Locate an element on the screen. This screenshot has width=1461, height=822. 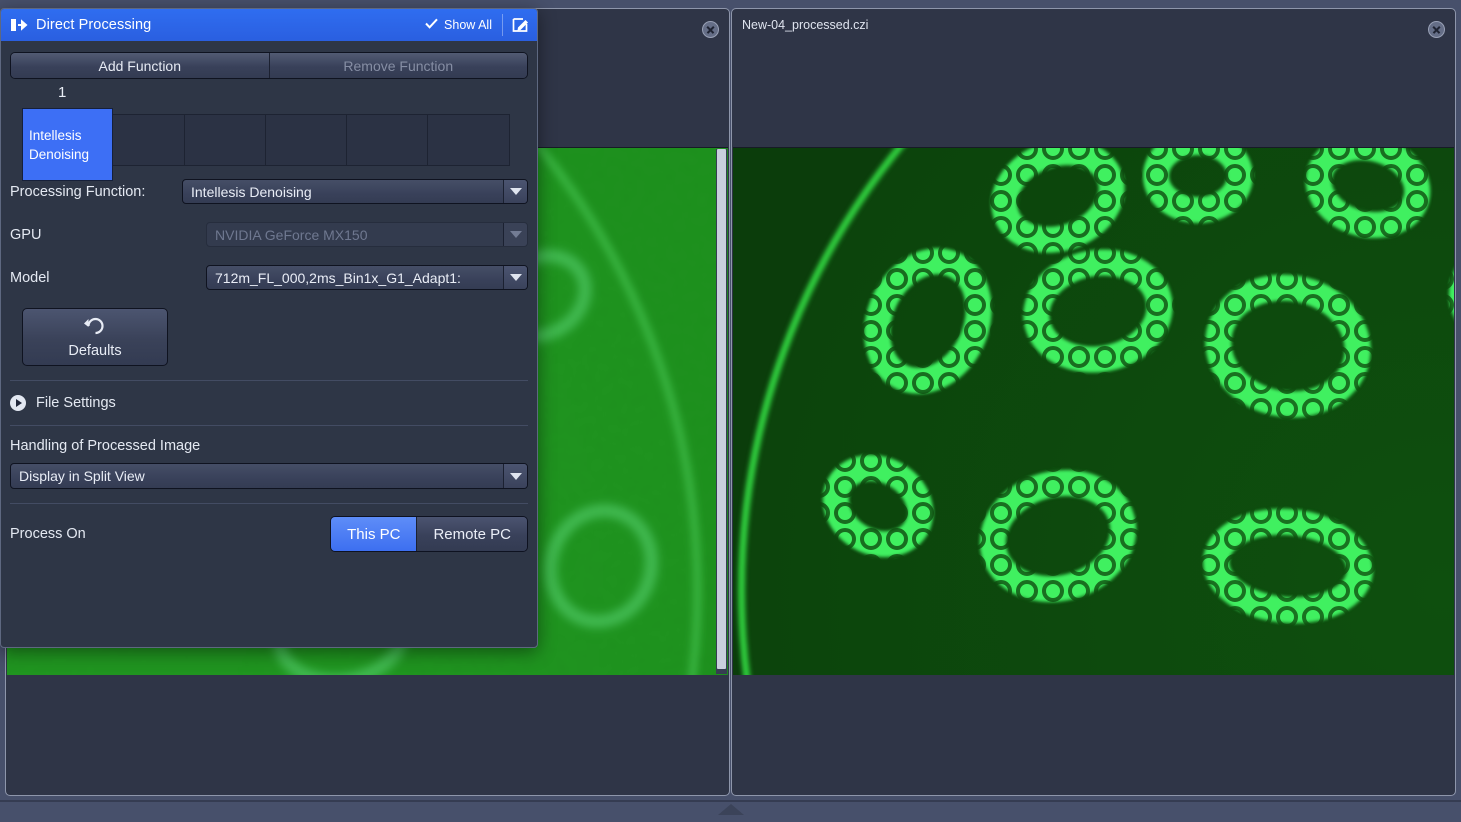
defaults-label: Defaults is located at coordinates (95, 351).